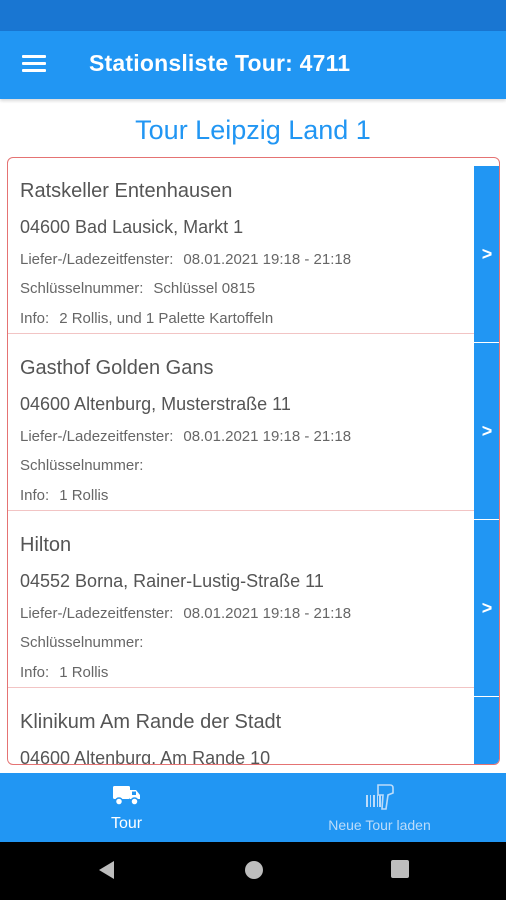  Describe the element at coordinates (35, 65) in the screenshot. I see `menu-icon` at that location.